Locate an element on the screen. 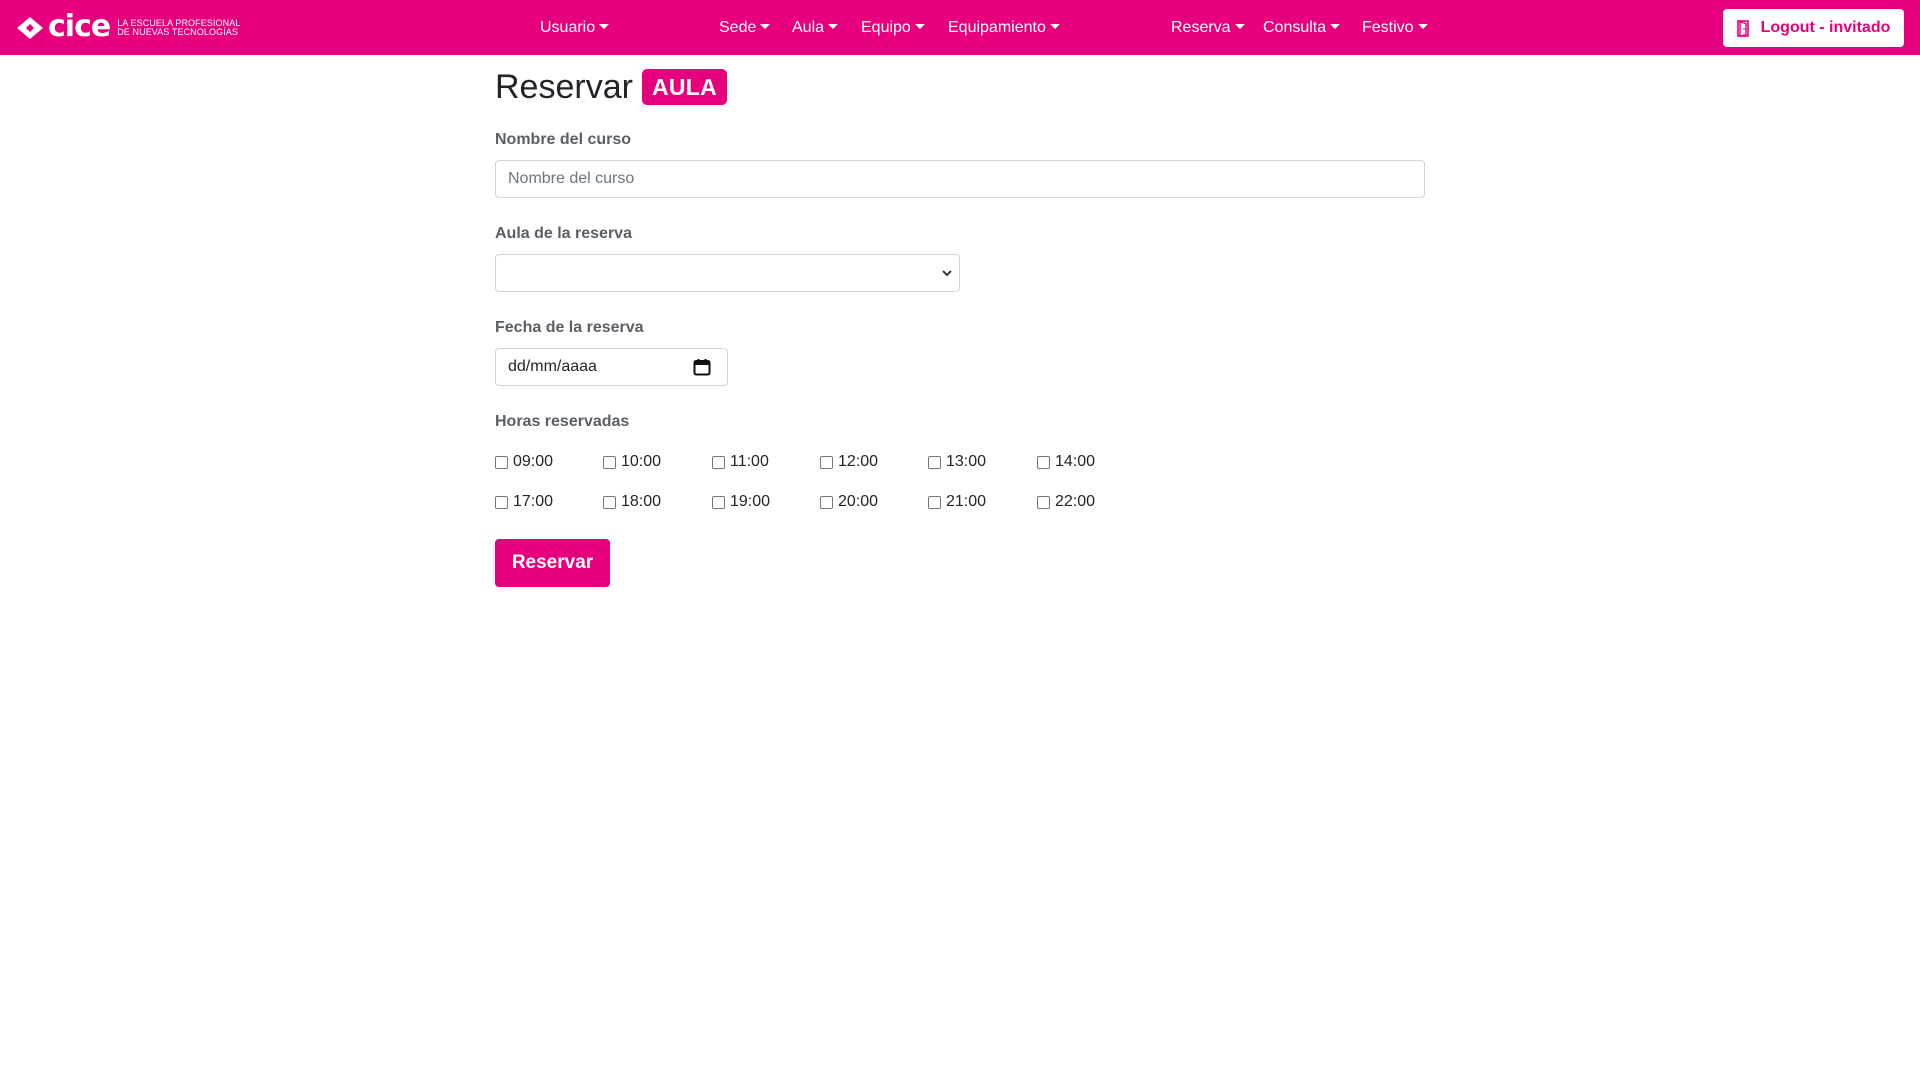 Image resolution: width=1920 pixels, height=1079 pixels. hour-checkbox-1700: 17:00 is located at coordinates (524, 502).